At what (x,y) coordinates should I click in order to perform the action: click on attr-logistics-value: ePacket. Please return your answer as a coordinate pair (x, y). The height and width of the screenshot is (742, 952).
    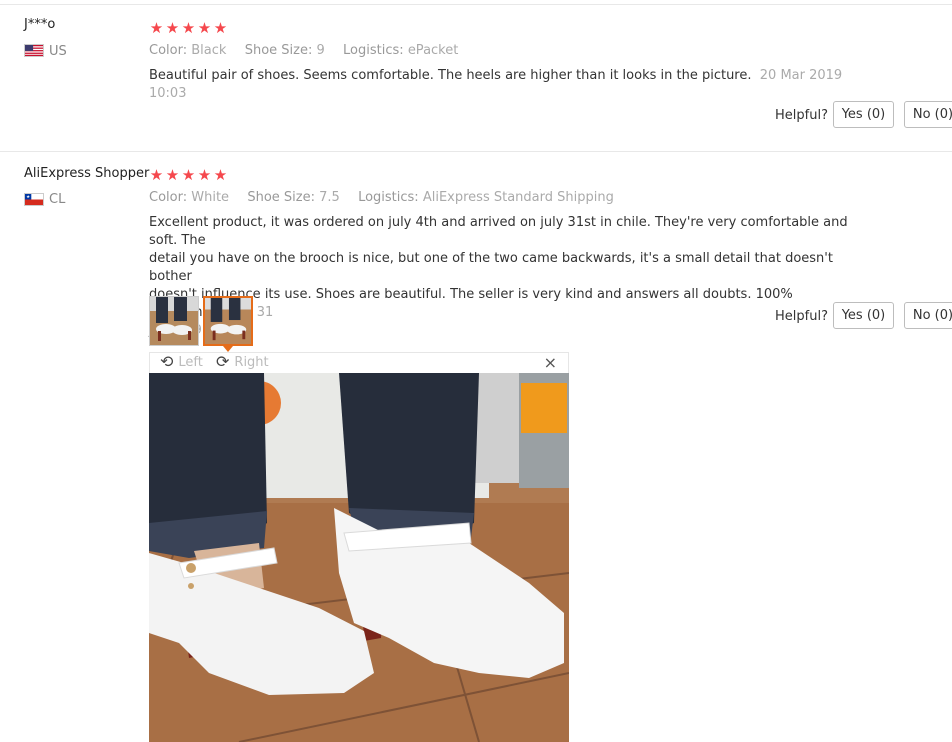
    Looking at the image, I should click on (433, 50).